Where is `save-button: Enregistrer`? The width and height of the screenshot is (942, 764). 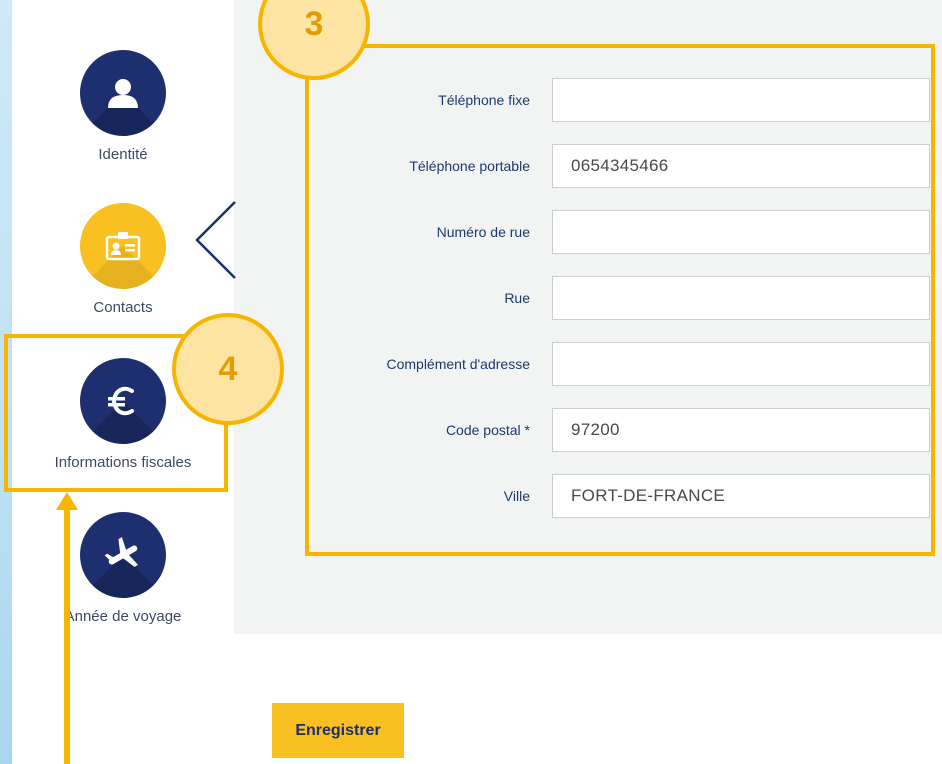 save-button: Enregistrer is located at coordinates (338, 730).